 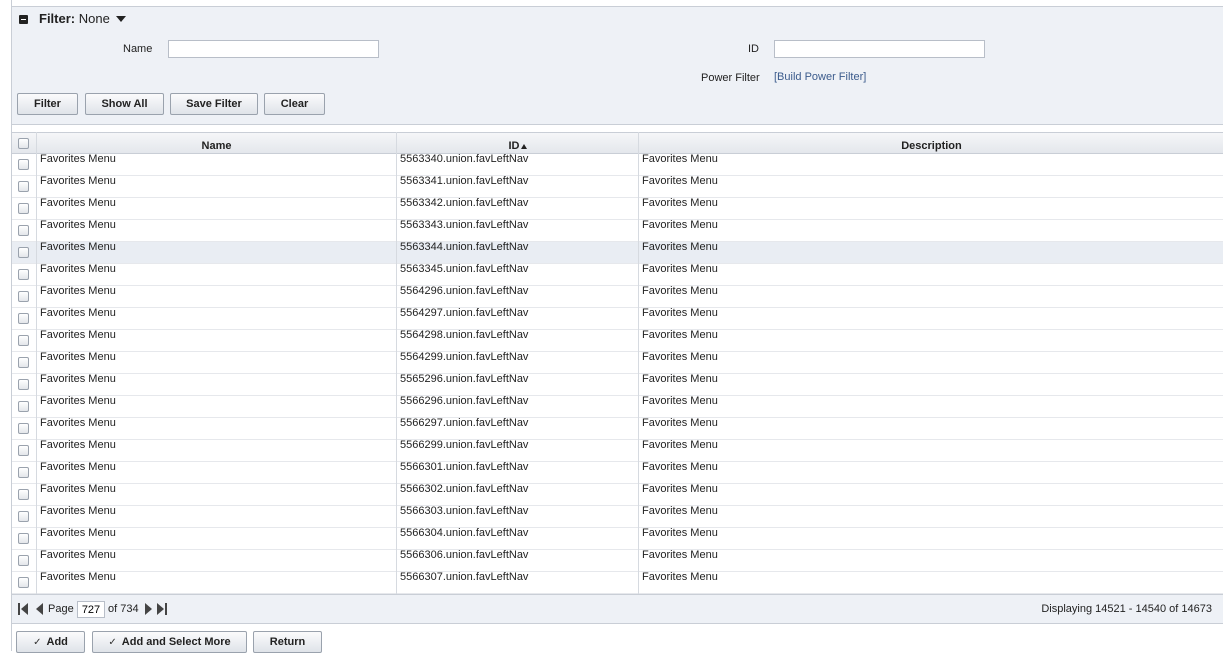 What do you see at coordinates (121, 19) in the screenshot?
I see `dropdown-caret-icon` at bounding box center [121, 19].